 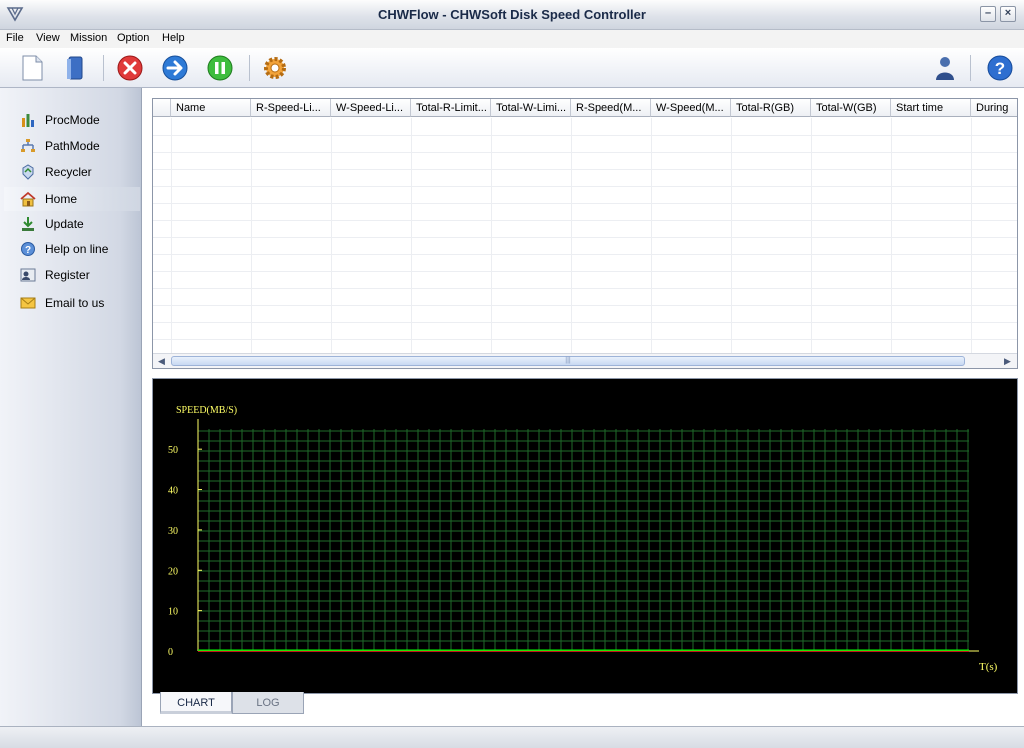 What do you see at coordinates (15, 38) in the screenshot?
I see `menu-file: File` at bounding box center [15, 38].